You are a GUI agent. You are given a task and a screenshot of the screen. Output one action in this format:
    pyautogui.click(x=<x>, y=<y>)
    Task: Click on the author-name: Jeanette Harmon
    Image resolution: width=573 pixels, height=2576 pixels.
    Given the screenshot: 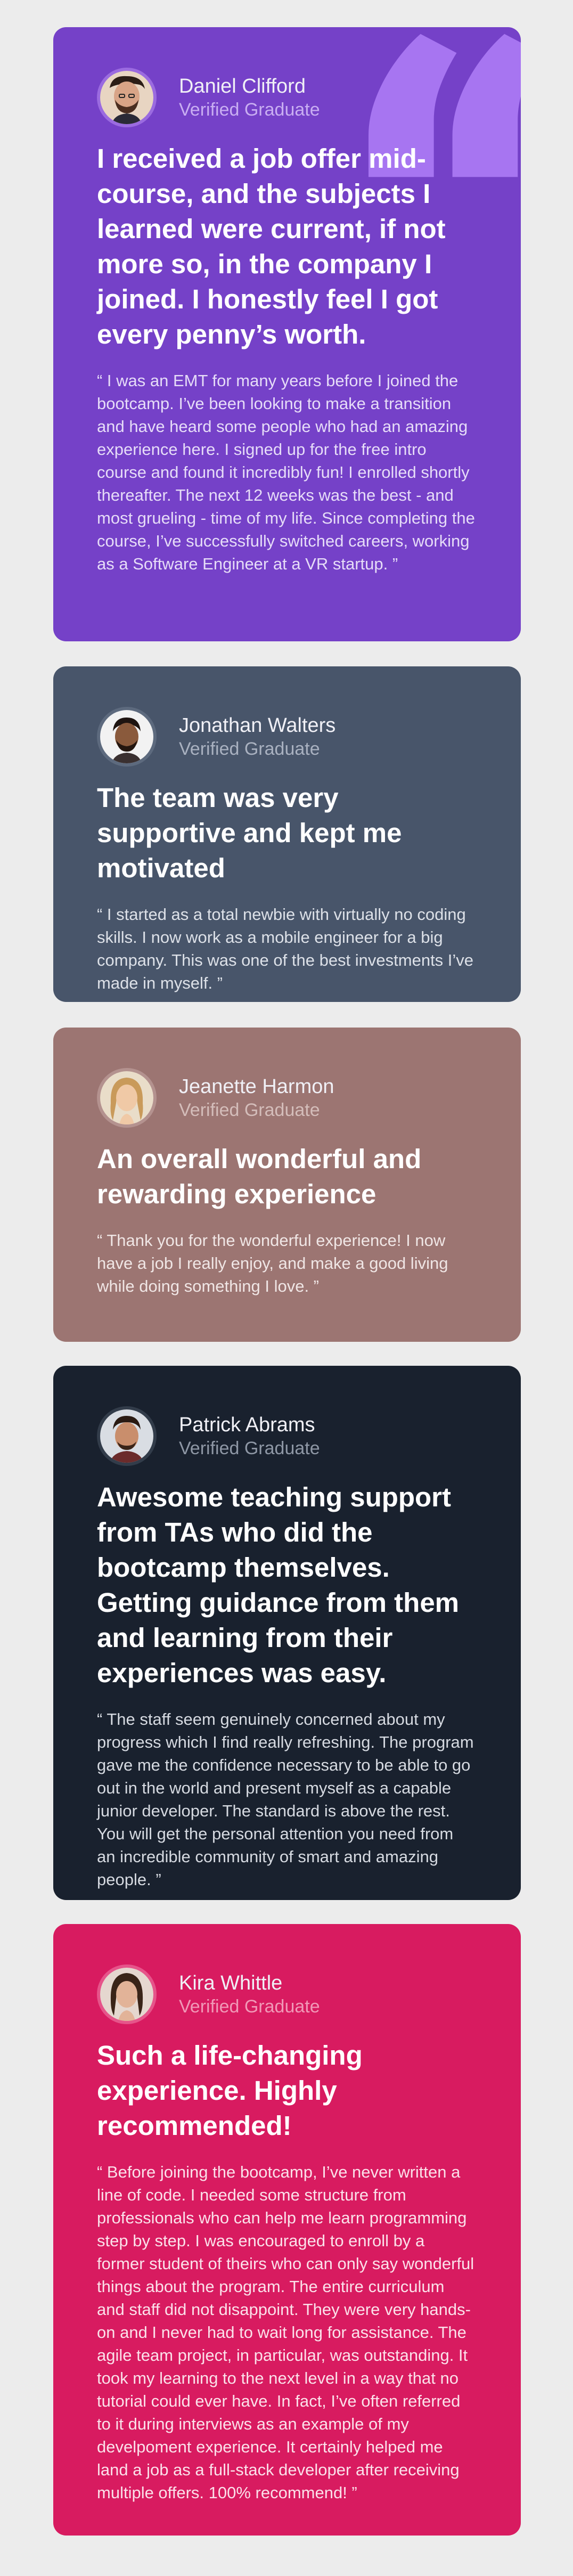 What is the action you would take?
    pyautogui.click(x=256, y=1086)
    